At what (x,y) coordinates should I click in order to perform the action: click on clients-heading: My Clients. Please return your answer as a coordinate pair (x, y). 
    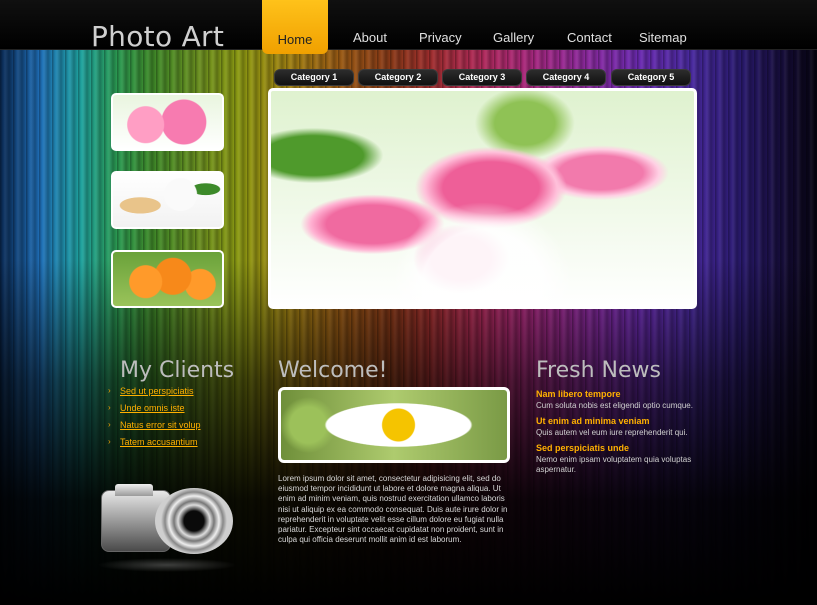
    Looking at the image, I should click on (177, 370).